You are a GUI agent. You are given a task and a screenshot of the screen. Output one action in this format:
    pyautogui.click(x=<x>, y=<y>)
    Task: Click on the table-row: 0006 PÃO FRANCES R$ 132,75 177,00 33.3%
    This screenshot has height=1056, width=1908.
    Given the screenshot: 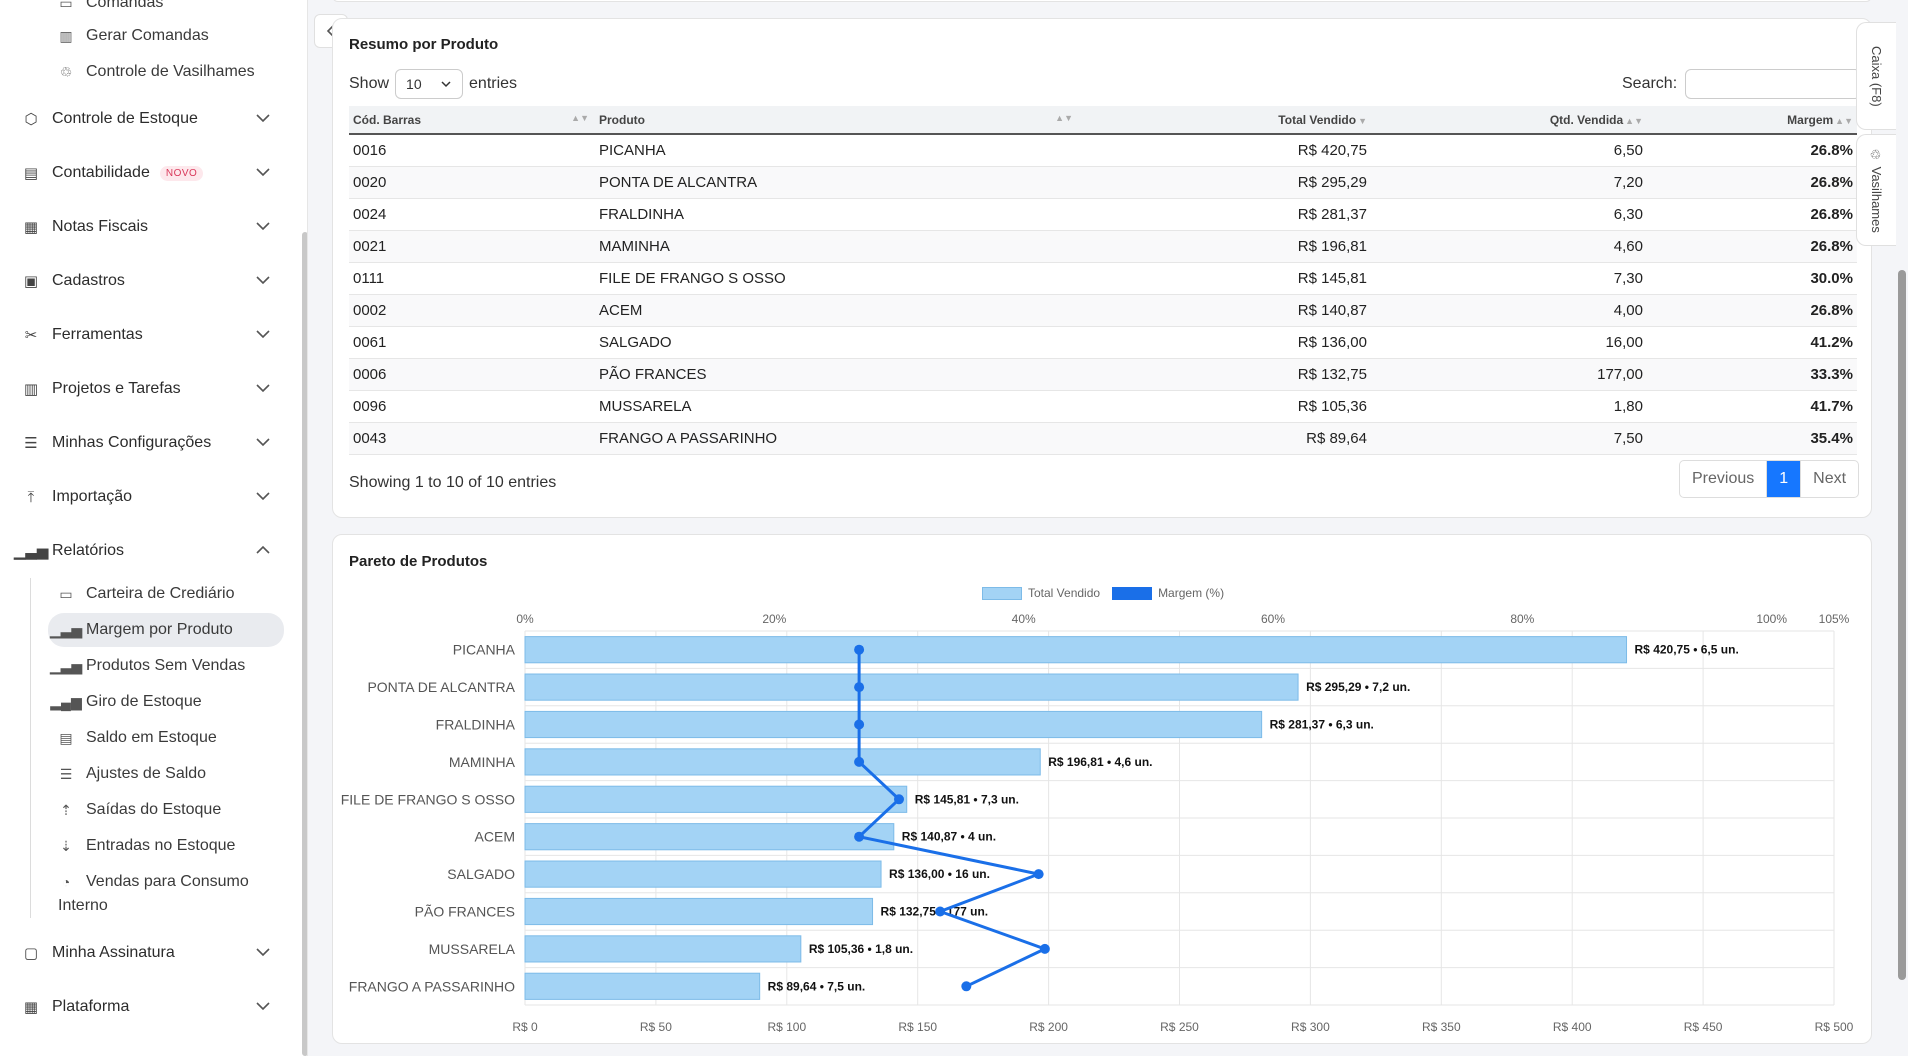 What is the action you would take?
    pyautogui.click(x=1103, y=374)
    